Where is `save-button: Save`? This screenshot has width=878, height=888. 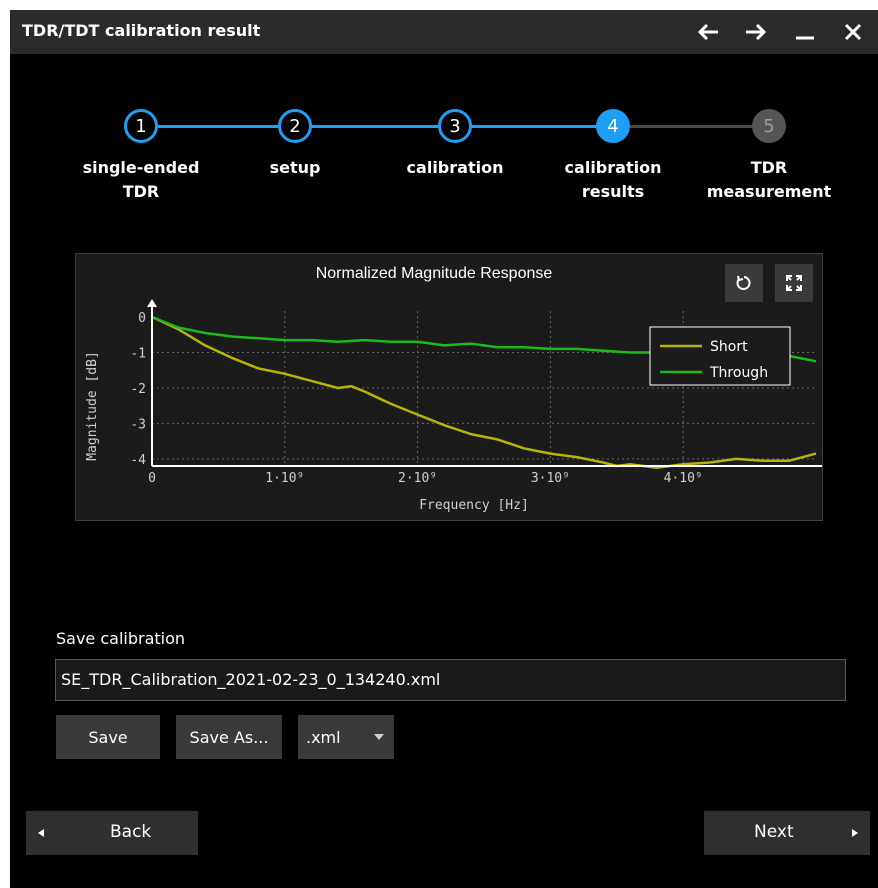 save-button: Save is located at coordinates (108, 737).